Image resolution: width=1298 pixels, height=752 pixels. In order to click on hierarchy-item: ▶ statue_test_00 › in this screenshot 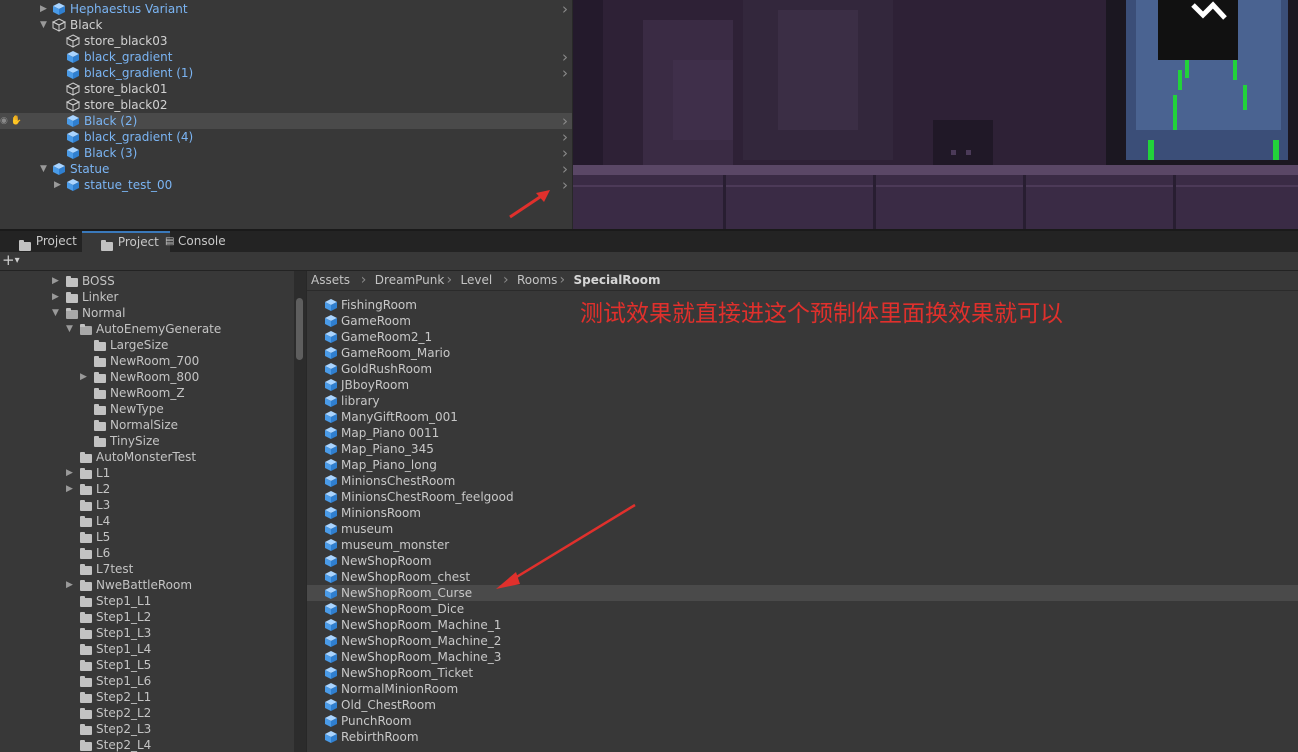, I will do `click(286, 185)`.